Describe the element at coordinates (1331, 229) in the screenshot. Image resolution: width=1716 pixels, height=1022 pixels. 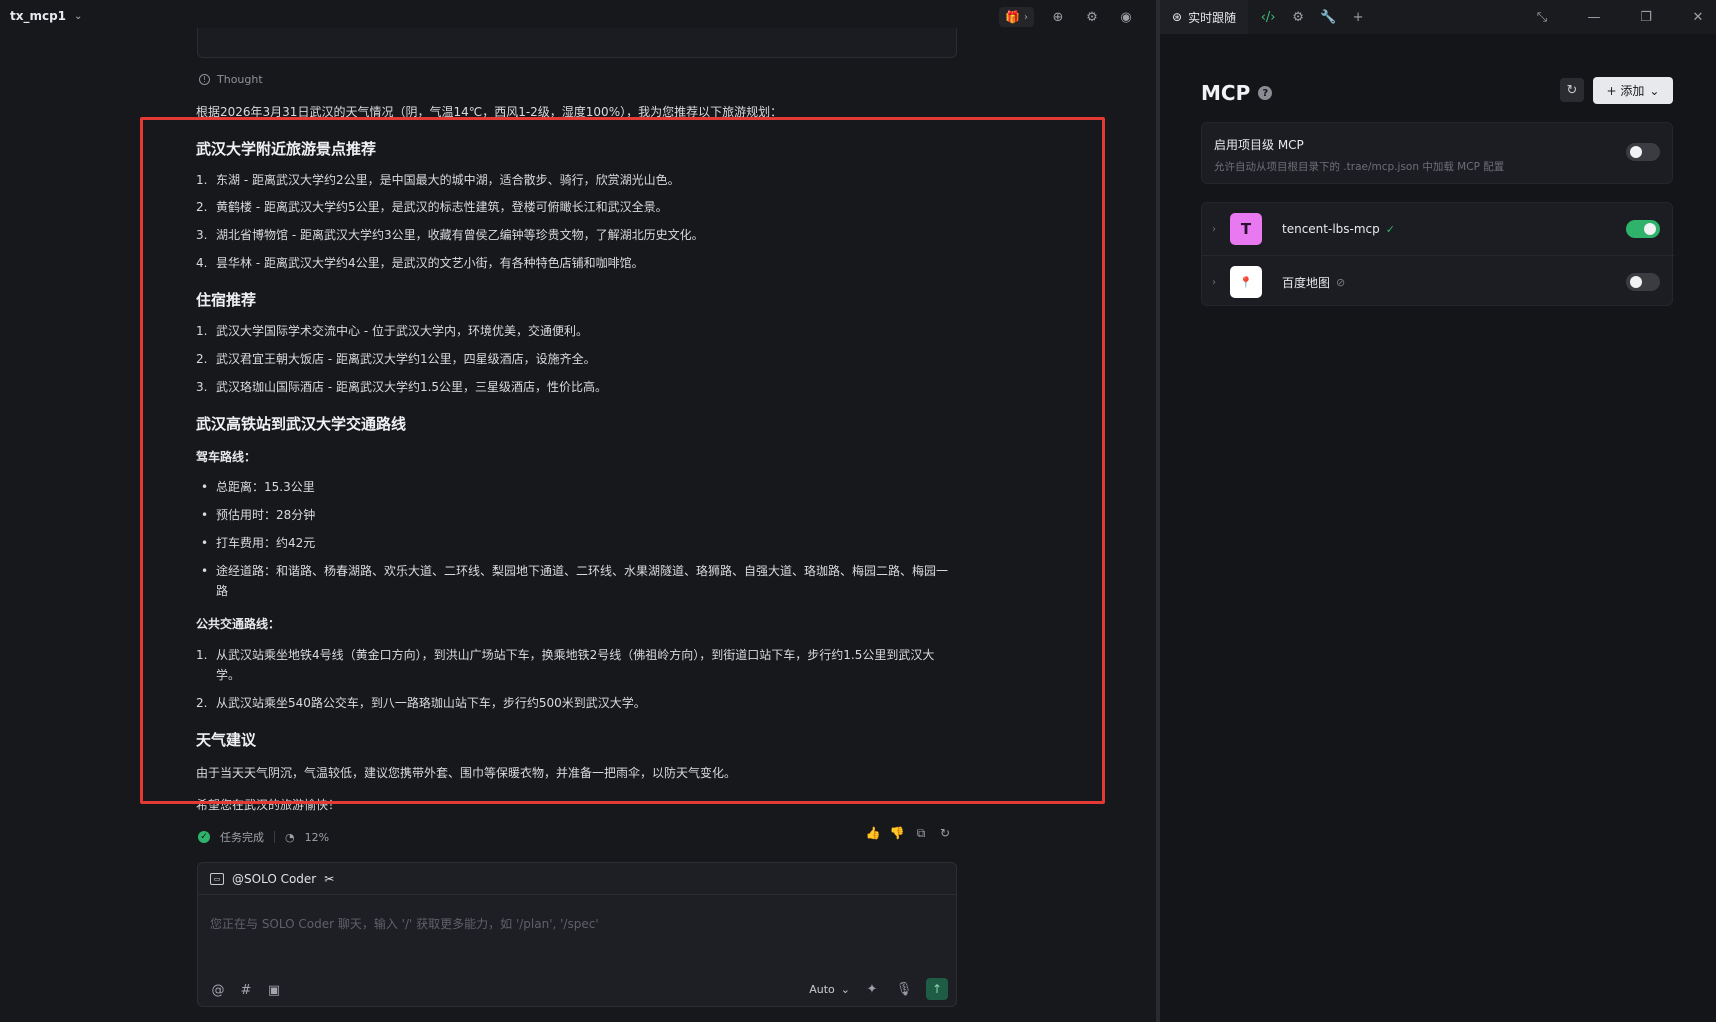
I see `server-name: tencent-lbs-mcp` at that location.